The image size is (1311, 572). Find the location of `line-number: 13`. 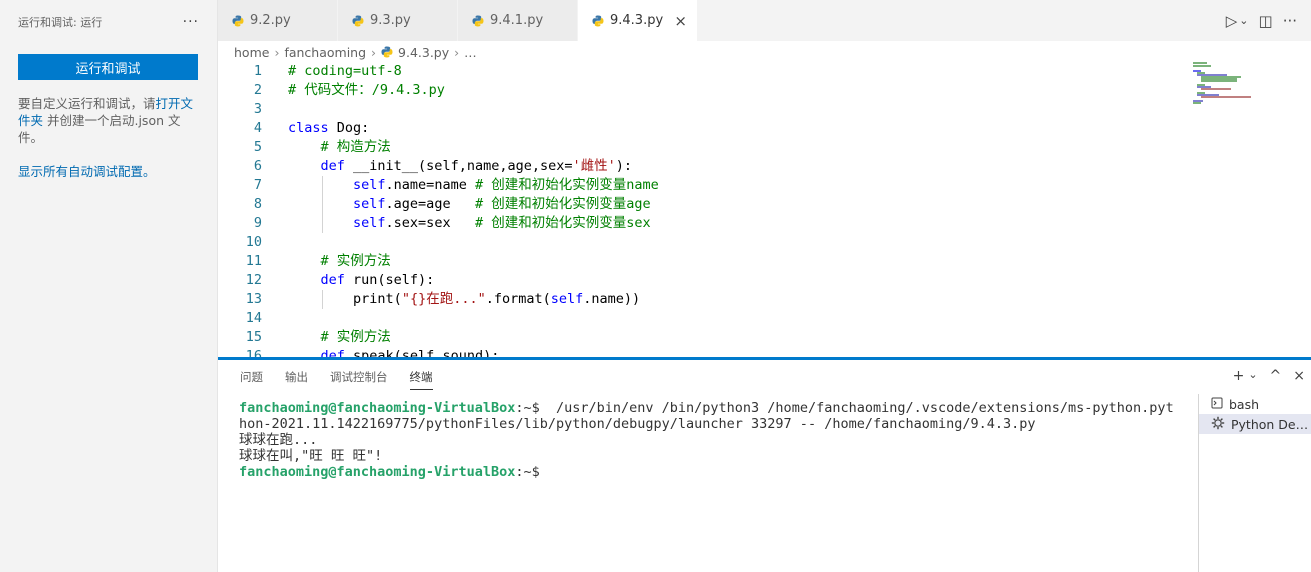

line-number: 13 is located at coordinates (253, 299).